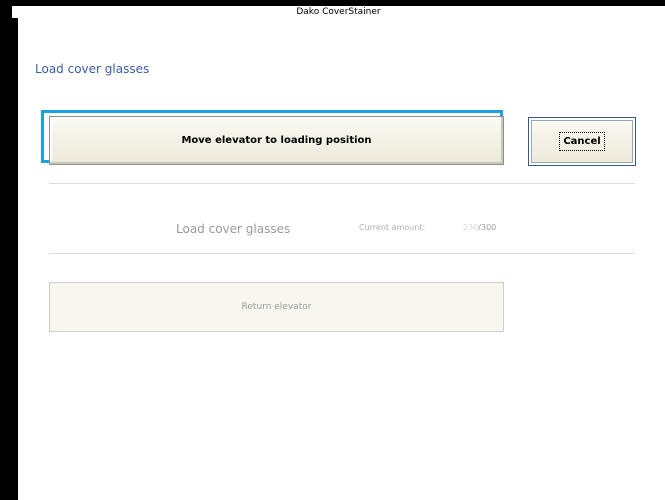 The image size is (665, 500). I want to click on page-title: Load cover glasses, so click(92, 69).